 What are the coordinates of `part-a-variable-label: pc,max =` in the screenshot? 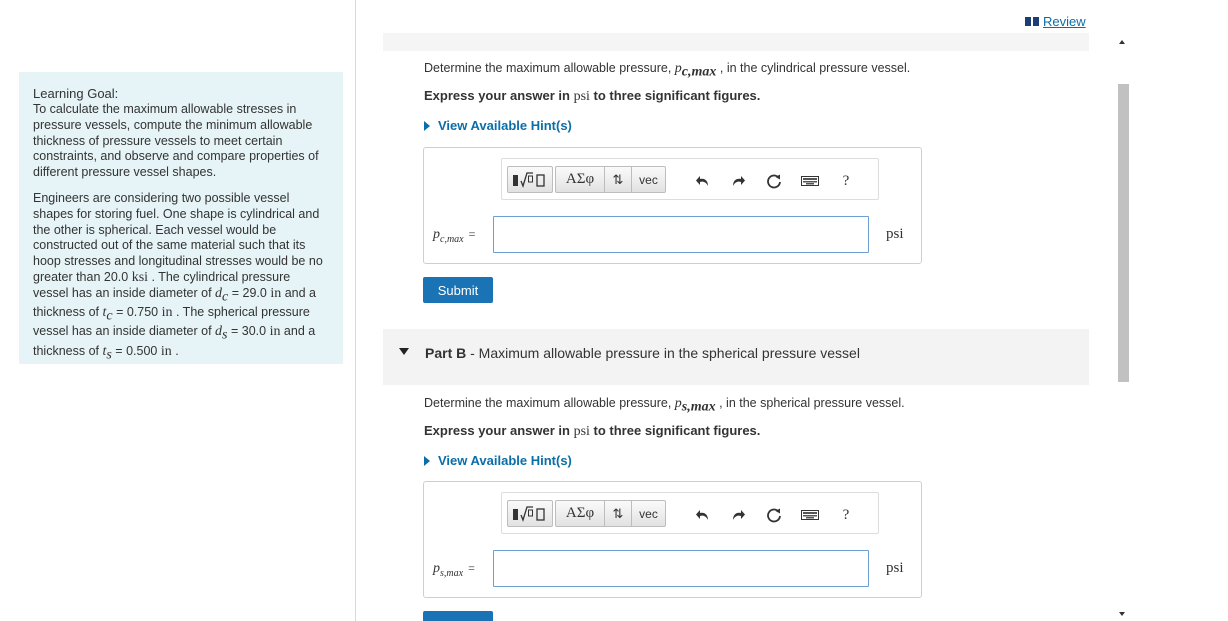 It's located at (454, 236).